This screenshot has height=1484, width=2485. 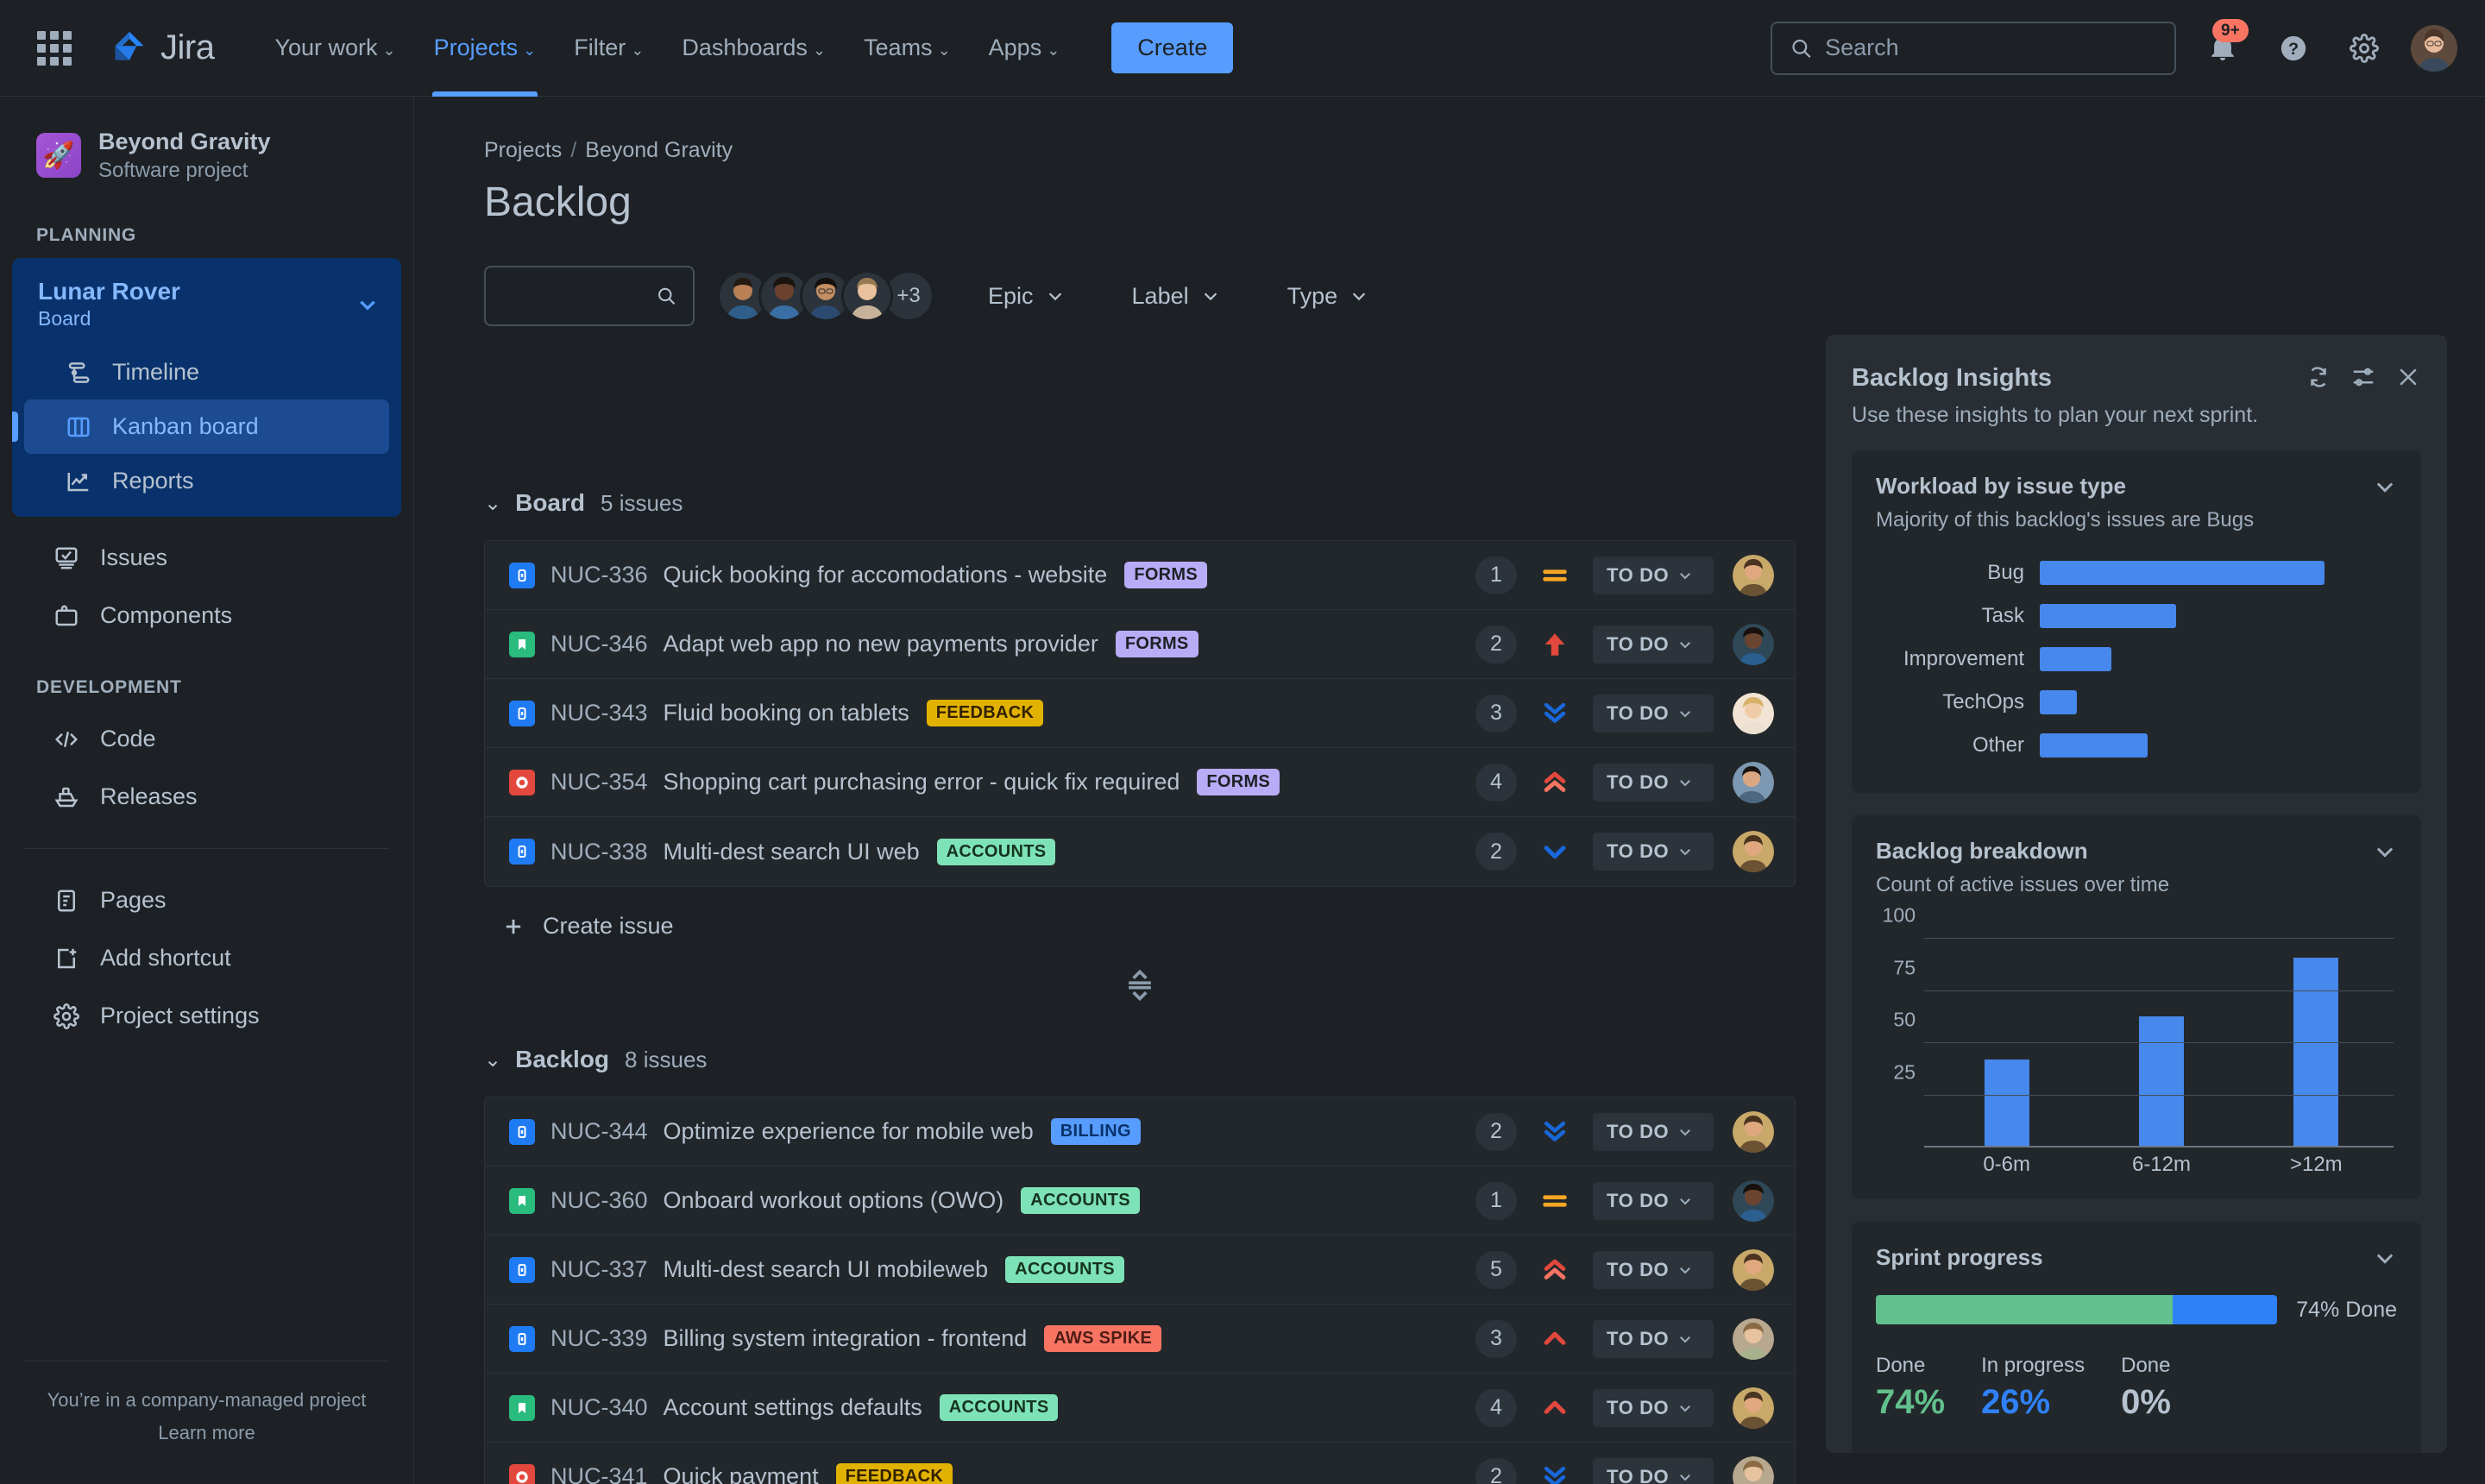 I want to click on jira-logo: Jira, so click(x=162, y=48).